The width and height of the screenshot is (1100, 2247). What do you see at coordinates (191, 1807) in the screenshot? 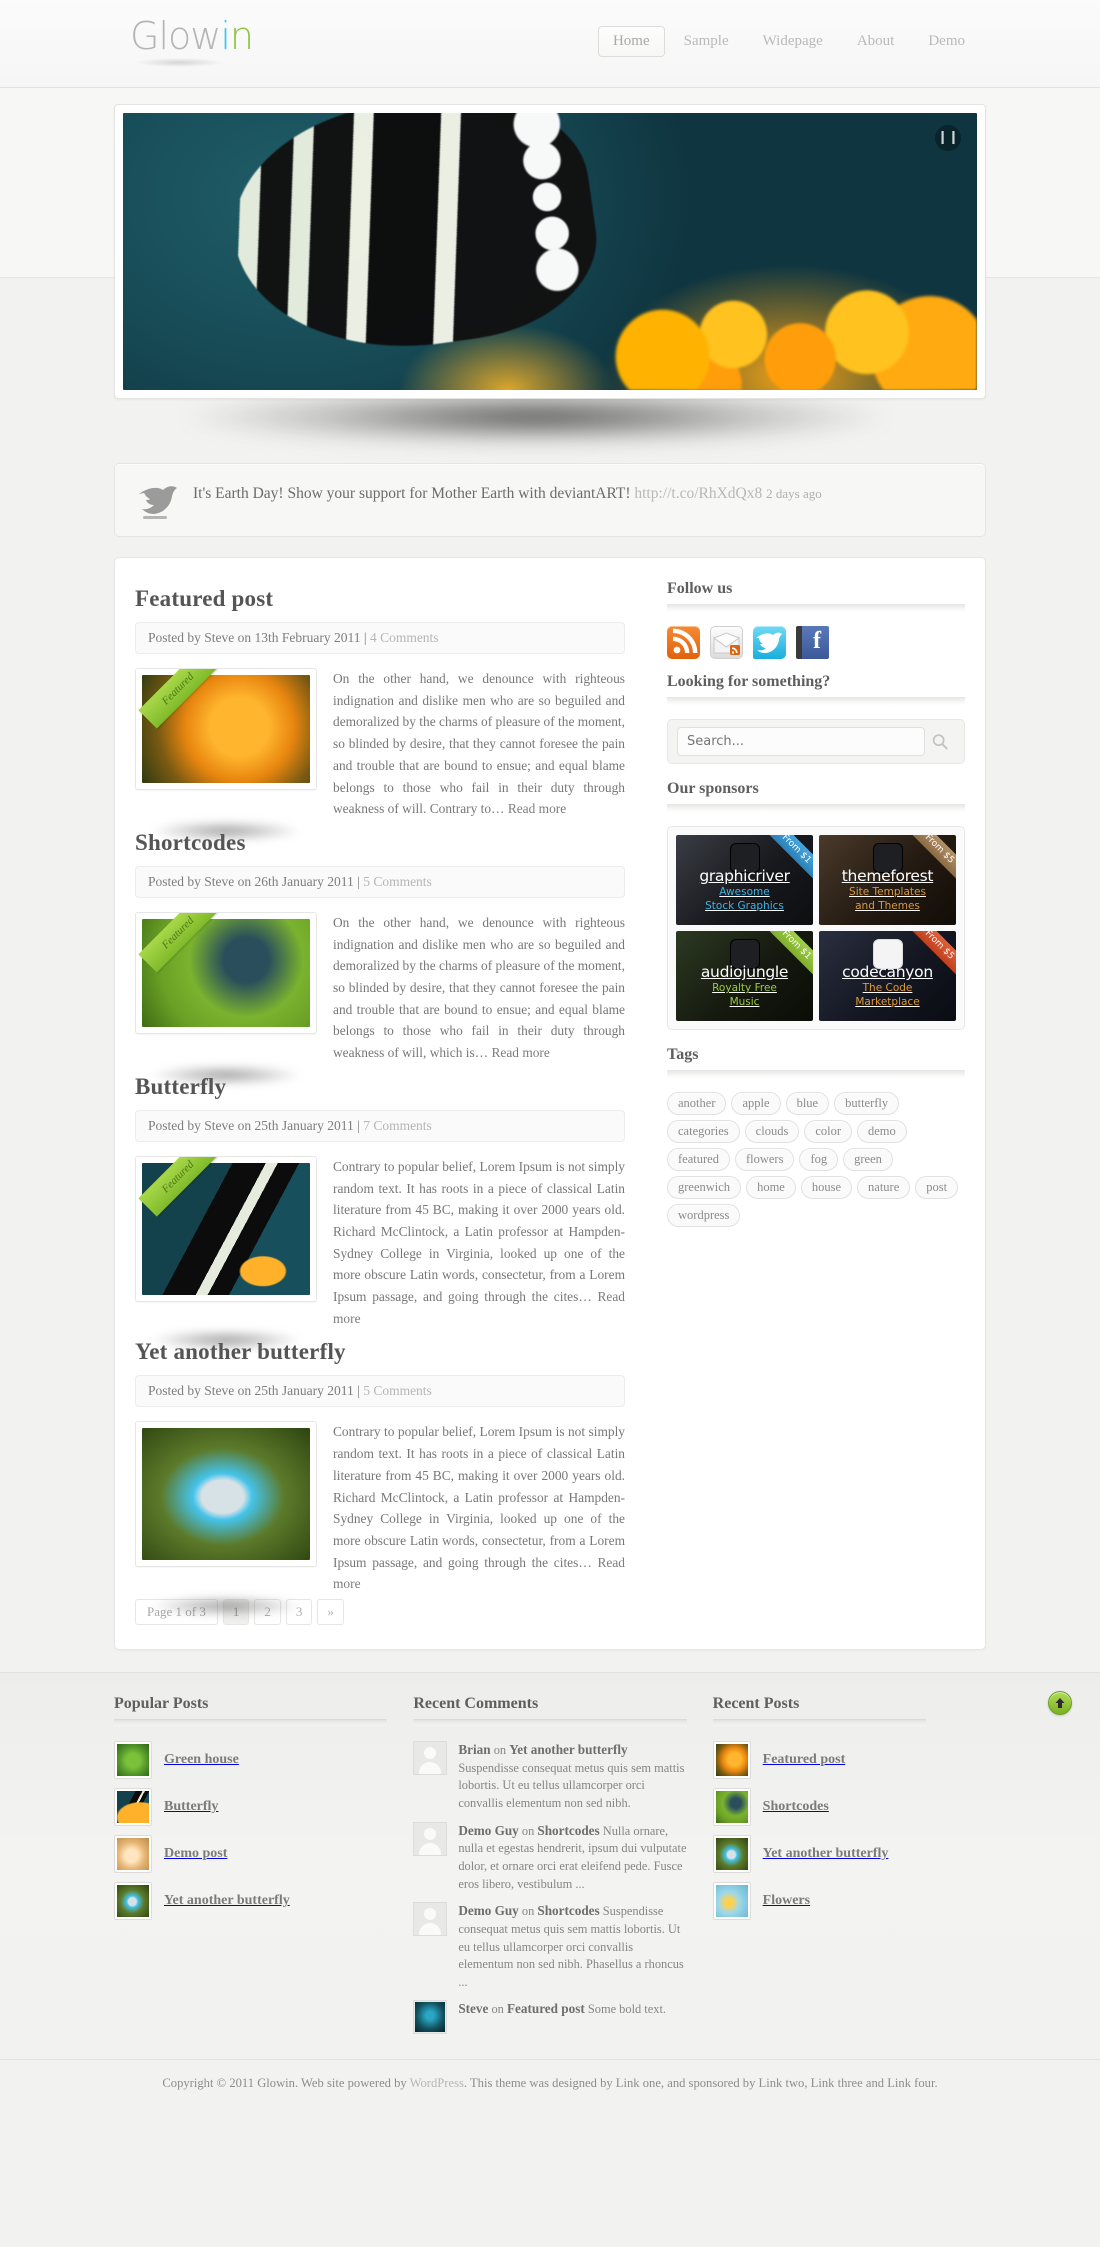
I see `popular-post-title: Butterfly` at bounding box center [191, 1807].